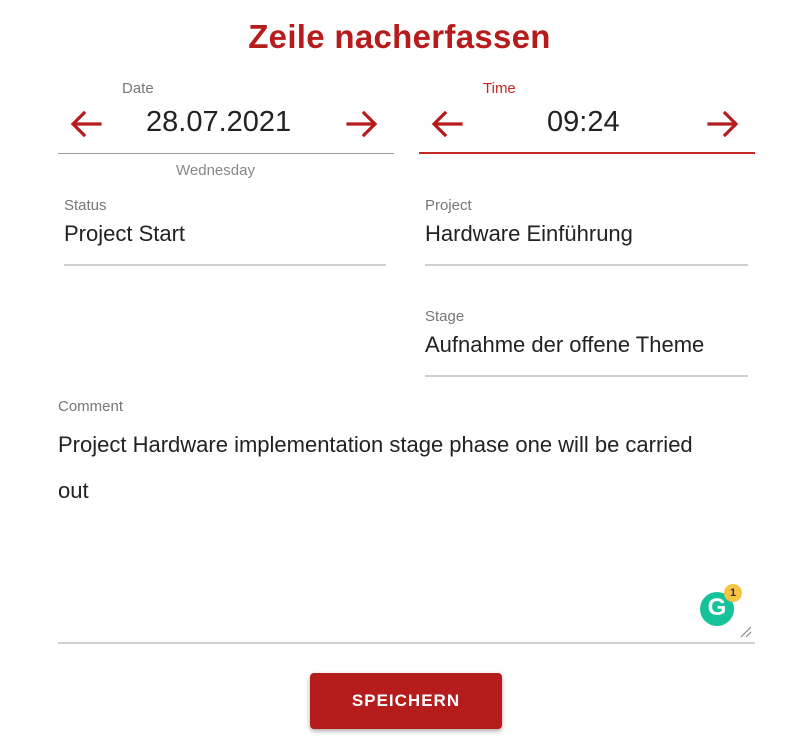 The height and width of the screenshot is (742, 799). I want to click on grammarly-badge: 1, so click(733, 593).